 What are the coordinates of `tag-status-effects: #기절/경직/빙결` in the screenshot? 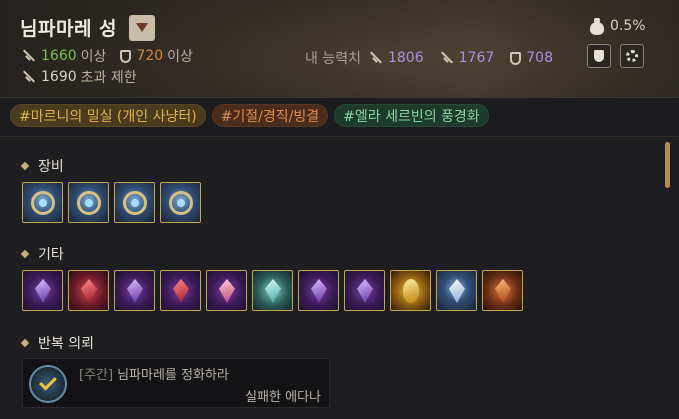 It's located at (270, 115).